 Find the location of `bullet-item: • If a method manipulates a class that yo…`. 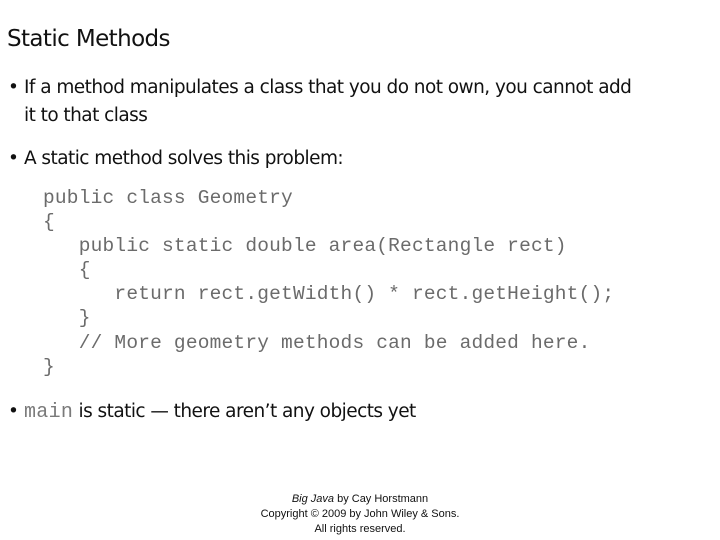

bullet-item: • If a method manipulates a class that yo… is located at coordinates (320, 102).